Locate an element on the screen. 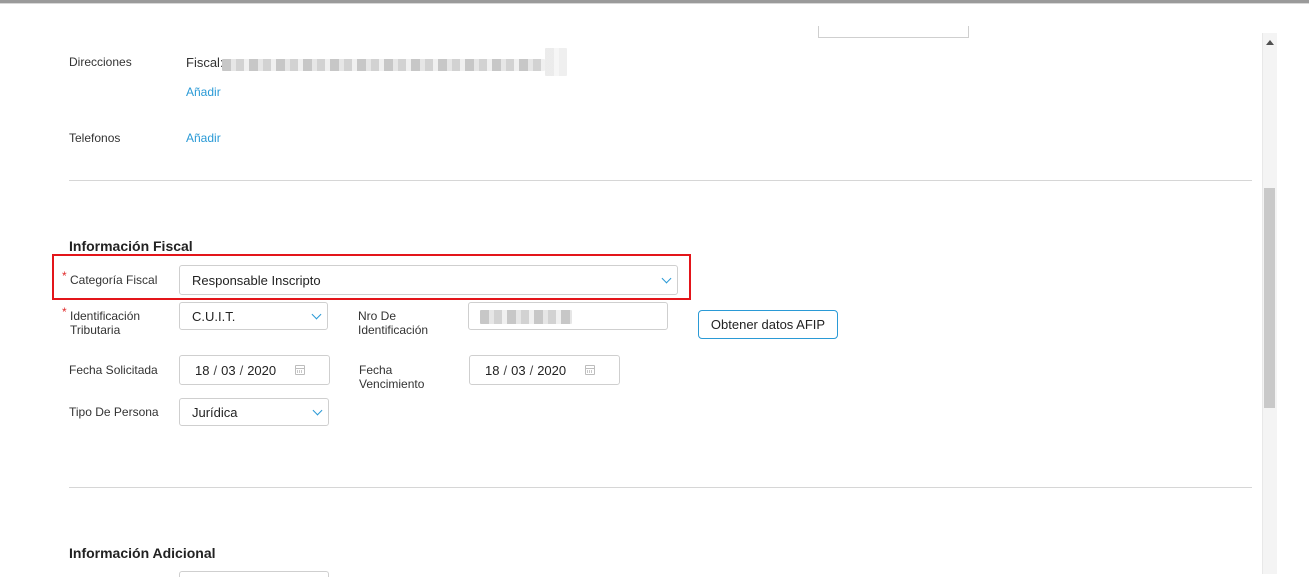 Image resolution: width=1309 pixels, height=577 pixels. nro-identificacion-label-line2: Identificación is located at coordinates (393, 330).